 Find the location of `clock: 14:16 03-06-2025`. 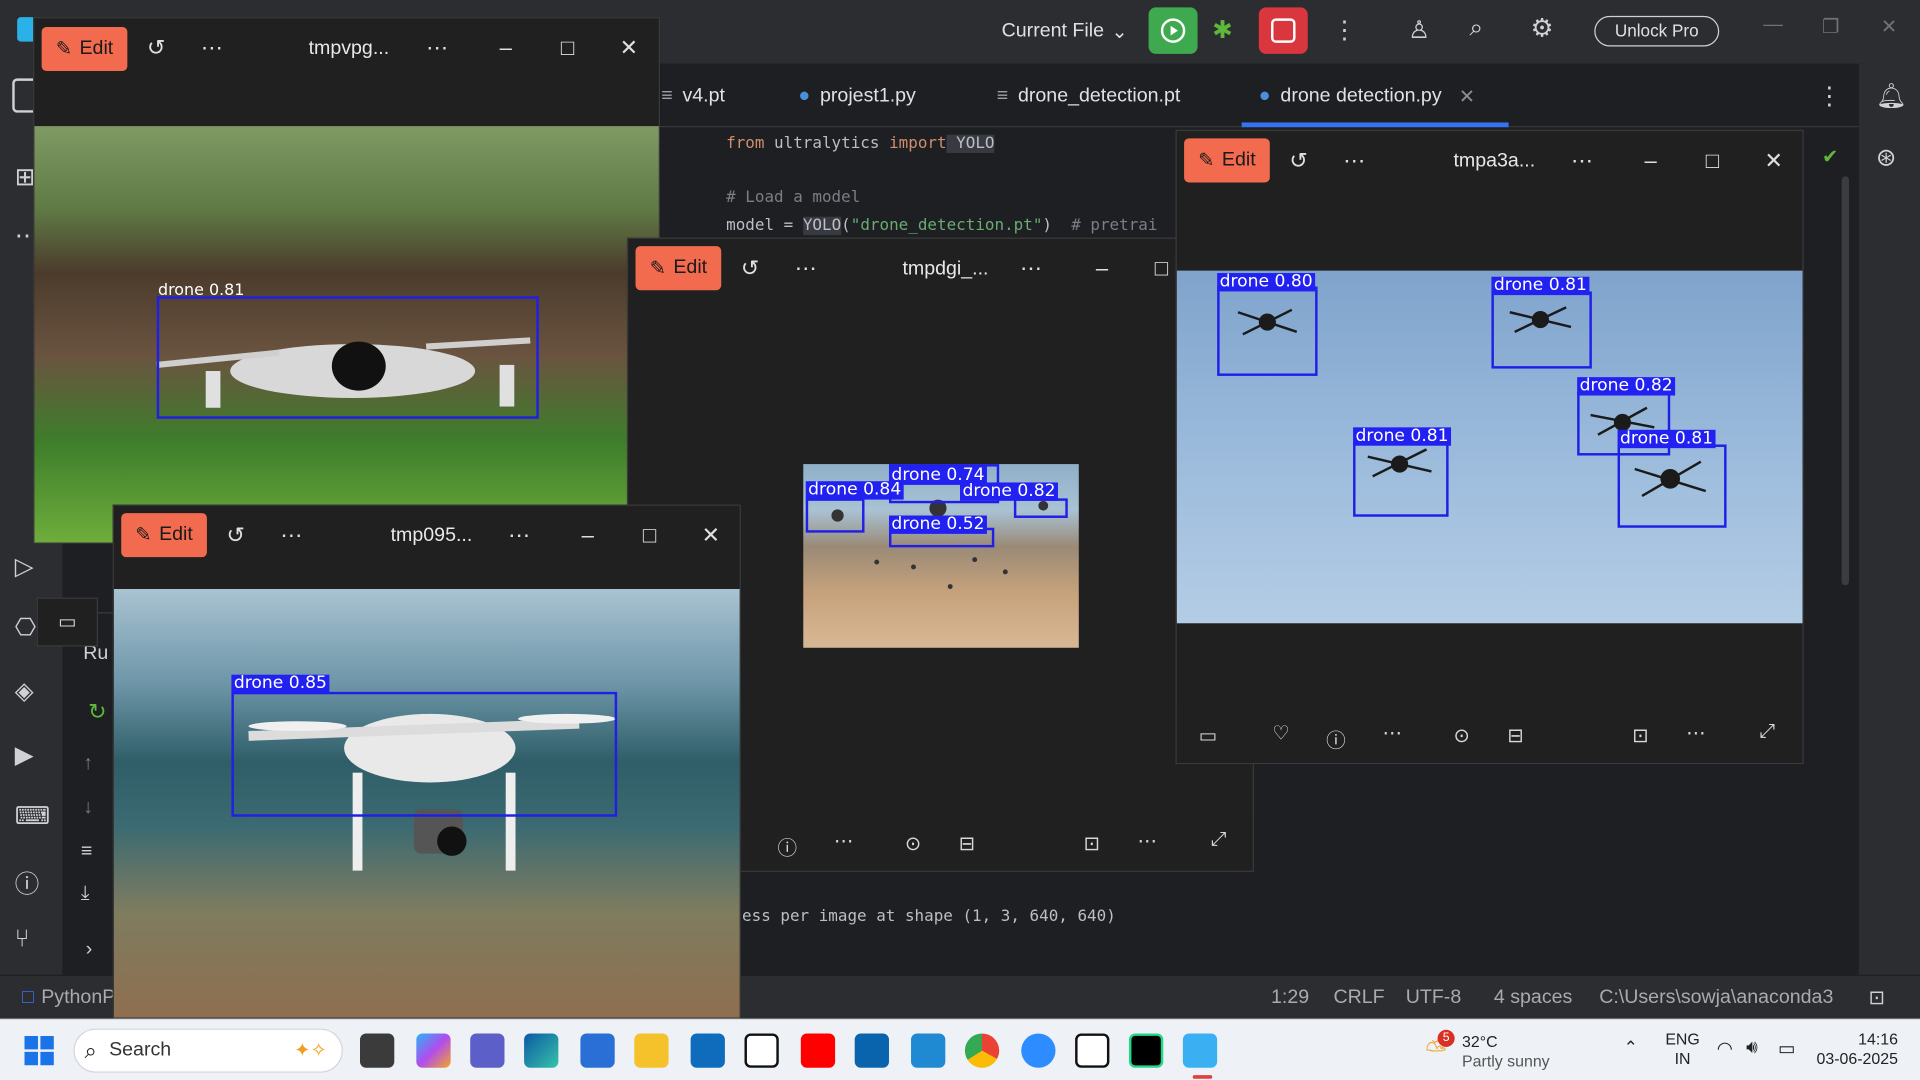

clock: 14:16 03-06-2025 is located at coordinates (1855, 1049).